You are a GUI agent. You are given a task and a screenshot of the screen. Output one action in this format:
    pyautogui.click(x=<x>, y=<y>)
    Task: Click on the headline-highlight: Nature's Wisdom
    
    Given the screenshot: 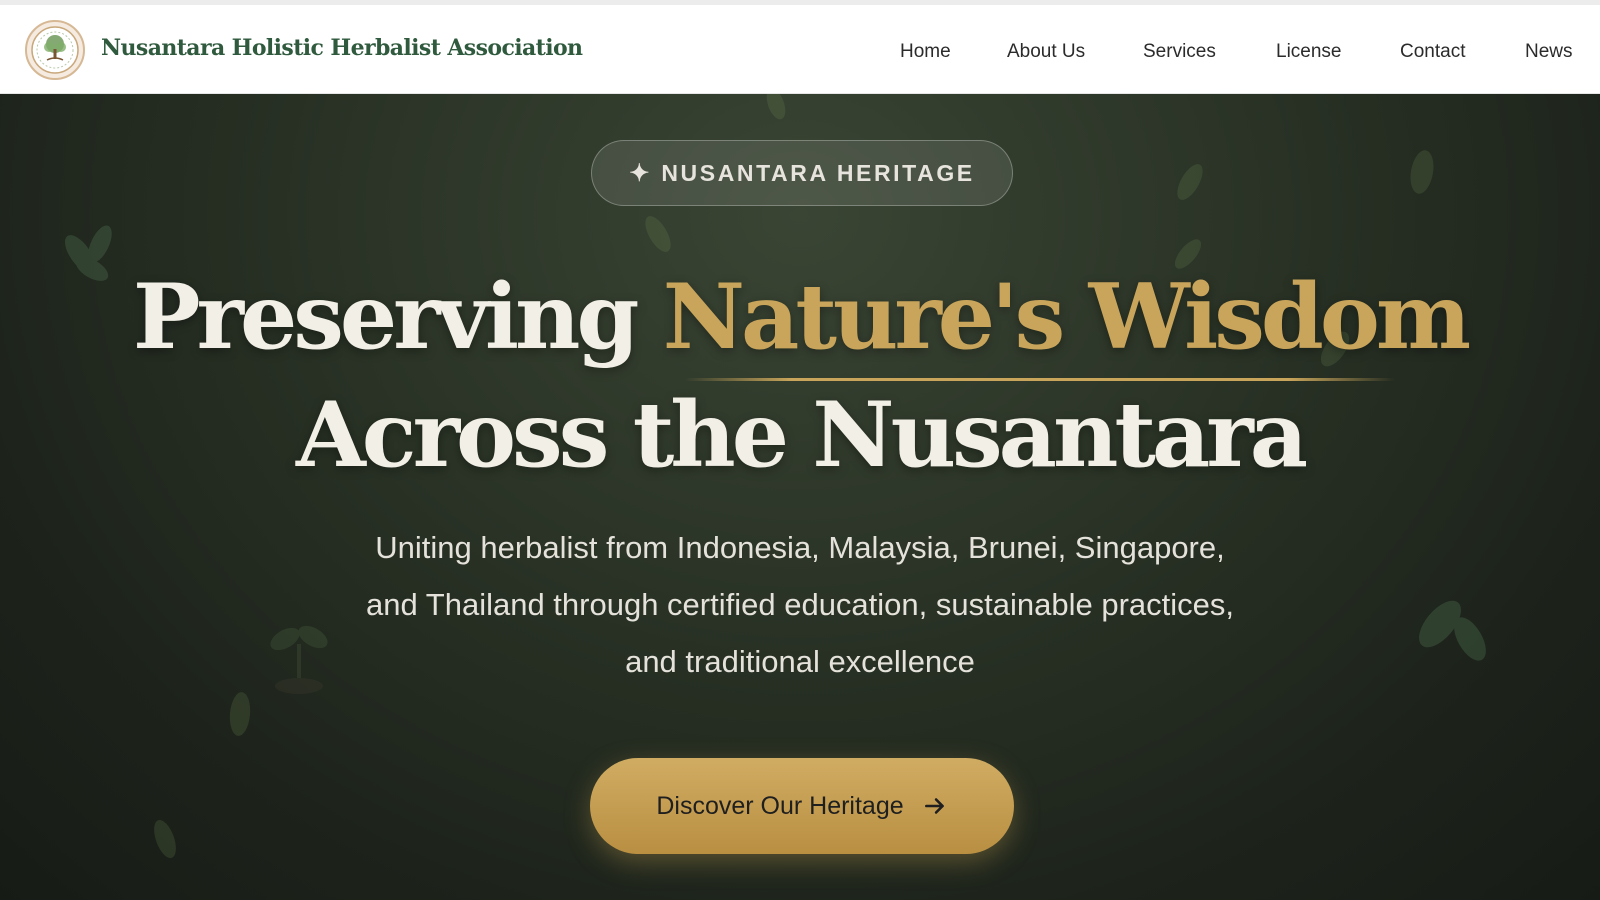 What is the action you would take?
    pyautogui.click(x=1066, y=317)
    